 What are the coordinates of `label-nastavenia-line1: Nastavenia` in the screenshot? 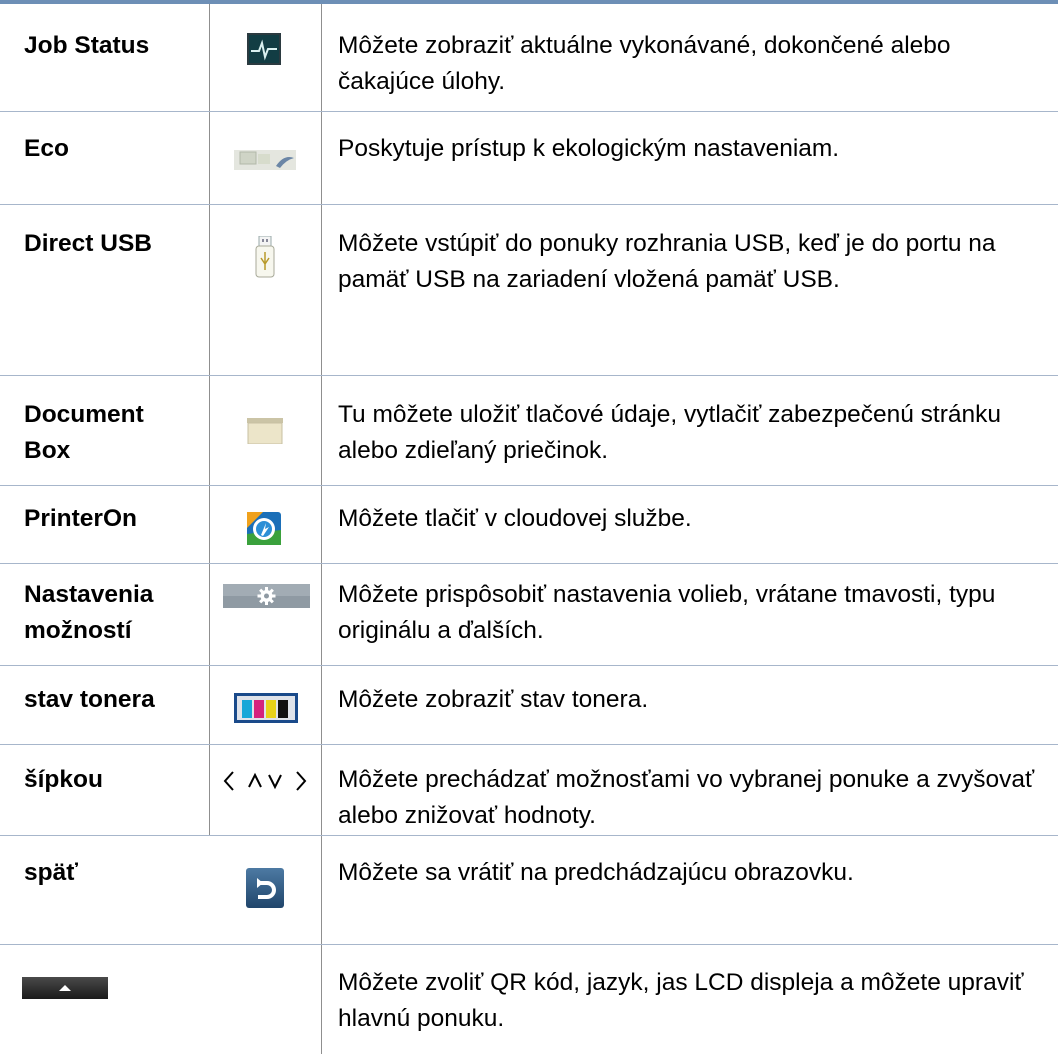 It's located at (89, 594).